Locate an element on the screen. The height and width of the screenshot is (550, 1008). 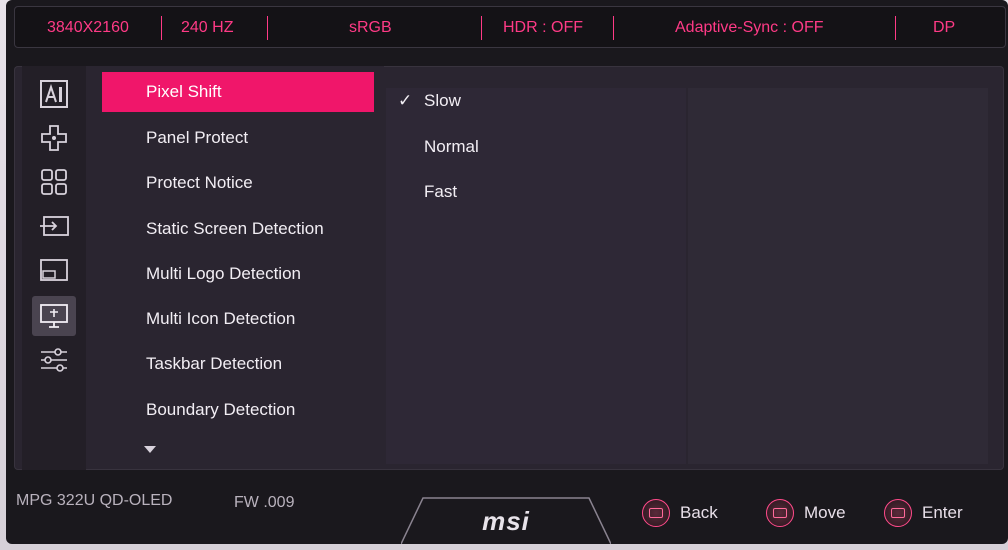
option-fast: Fast is located at coordinates (440, 192).